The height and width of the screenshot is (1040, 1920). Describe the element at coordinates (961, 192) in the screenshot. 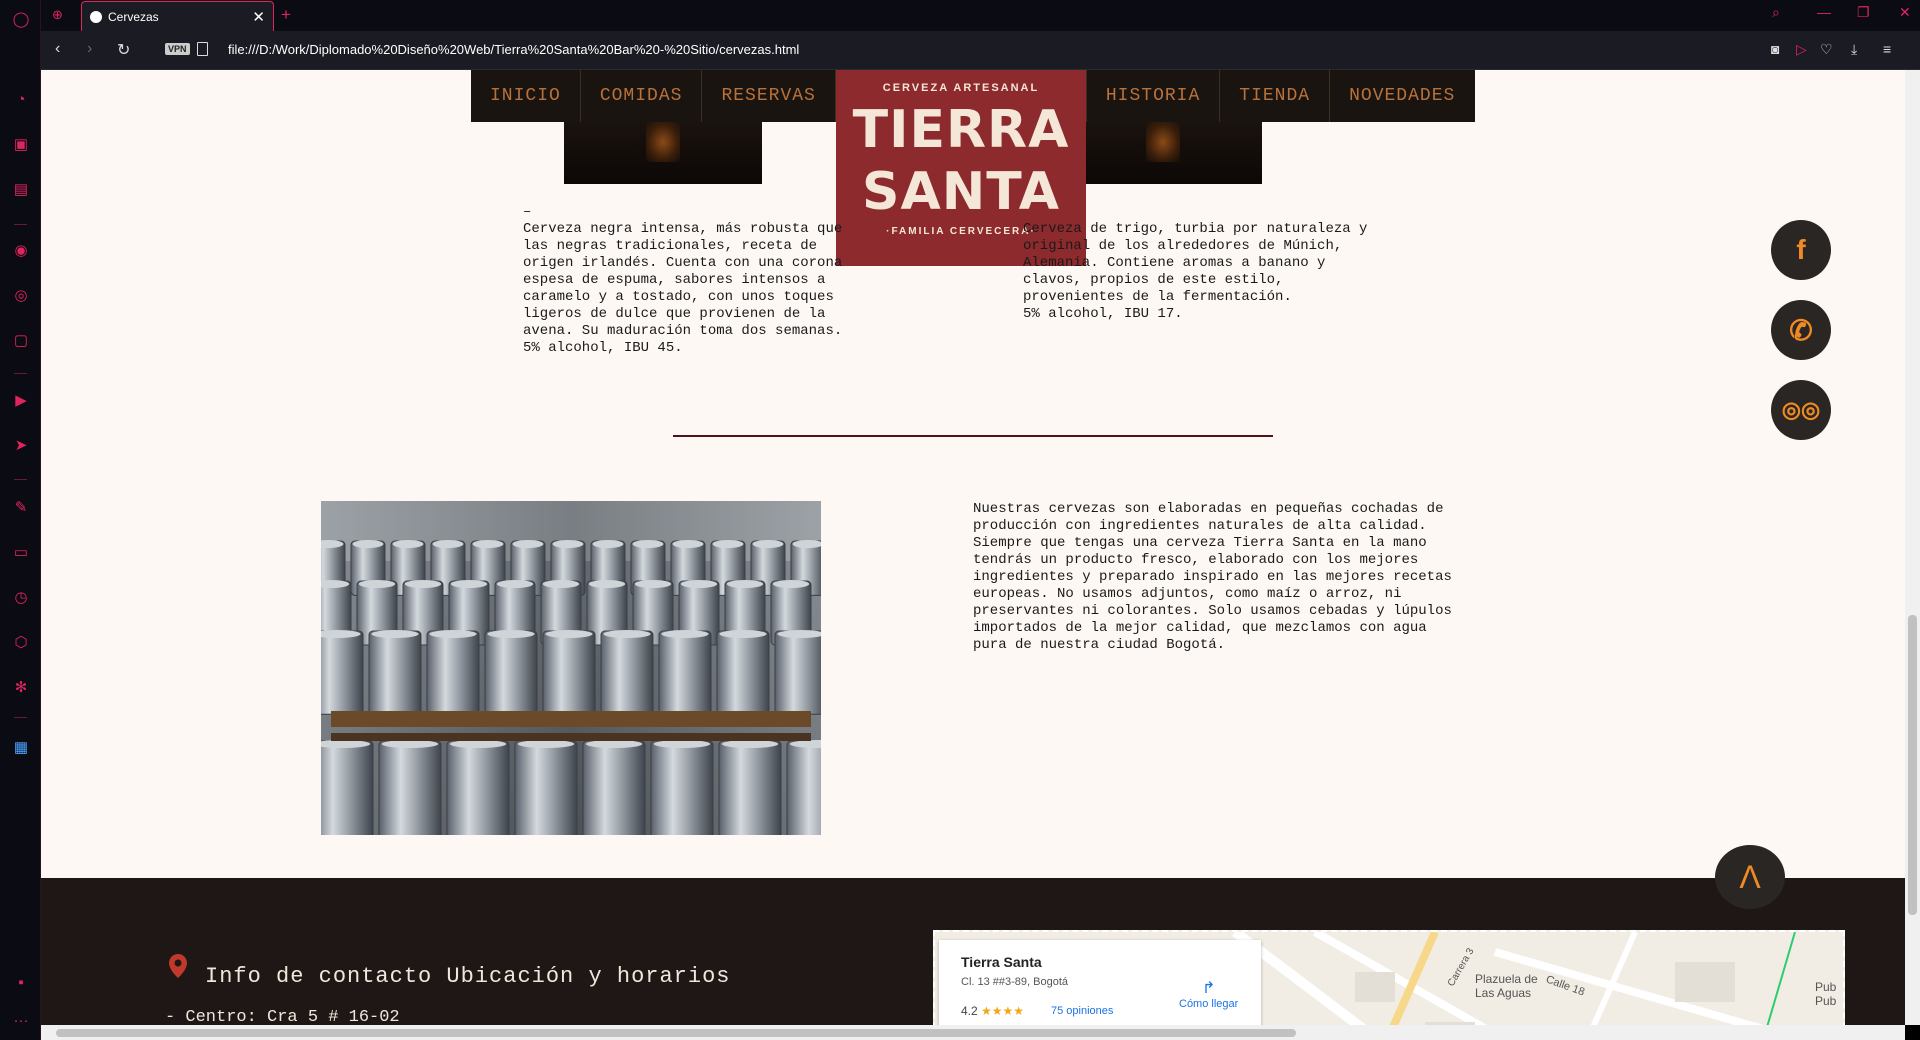

I see `logo-line-2: SANTA` at that location.